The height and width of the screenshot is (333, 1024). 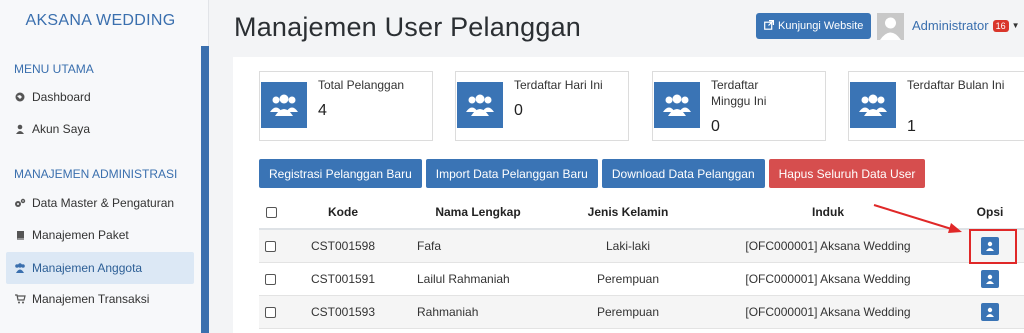 I want to click on annotation-overlay, so click(x=917, y=218).